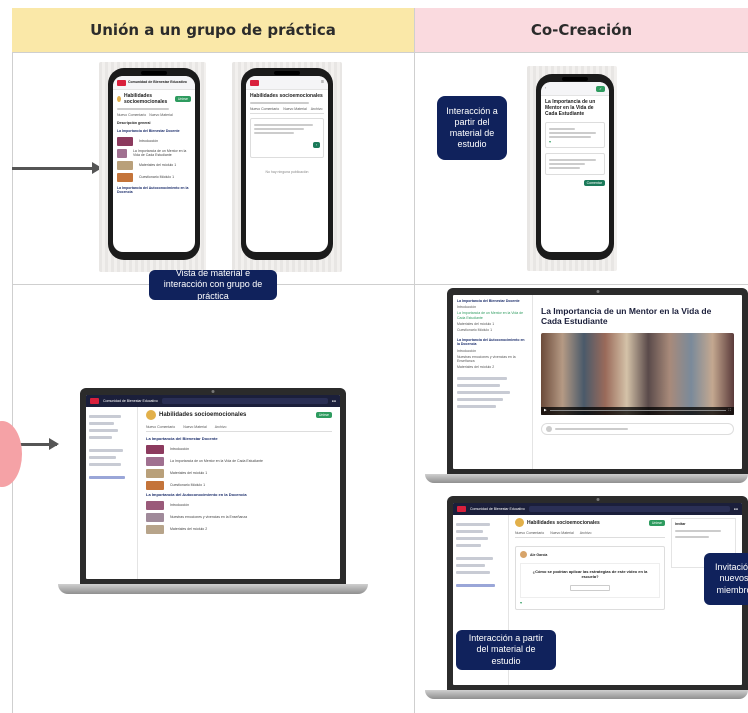  What do you see at coordinates (287, 138) in the screenshot?
I see `comment-box: ›` at bounding box center [287, 138].